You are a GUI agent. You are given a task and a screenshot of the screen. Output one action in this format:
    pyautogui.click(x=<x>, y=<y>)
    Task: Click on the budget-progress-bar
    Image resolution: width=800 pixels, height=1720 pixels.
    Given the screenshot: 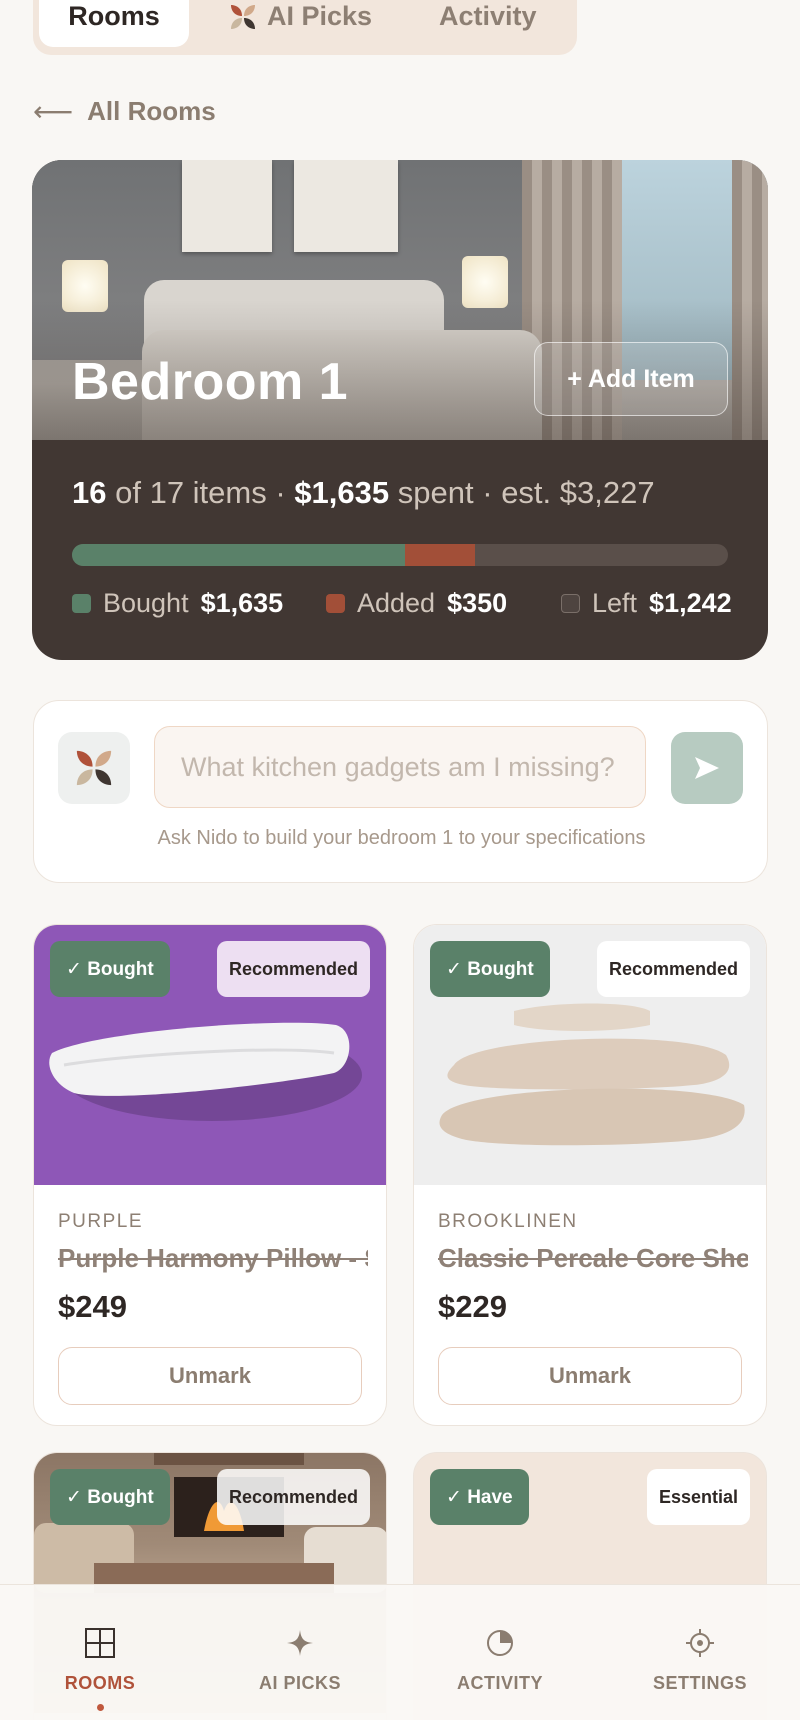 What is the action you would take?
    pyautogui.click(x=400, y=555)
    